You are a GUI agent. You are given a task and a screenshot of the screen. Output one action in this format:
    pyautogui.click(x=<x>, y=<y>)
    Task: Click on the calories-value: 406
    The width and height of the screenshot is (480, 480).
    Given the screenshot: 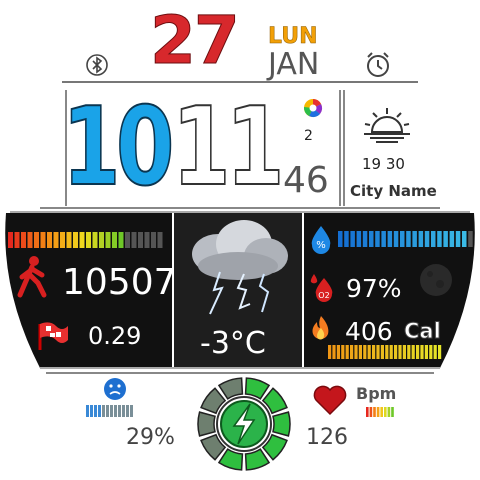 What is the action you would take?
    pyautogui.click(x=369, y=331)
    